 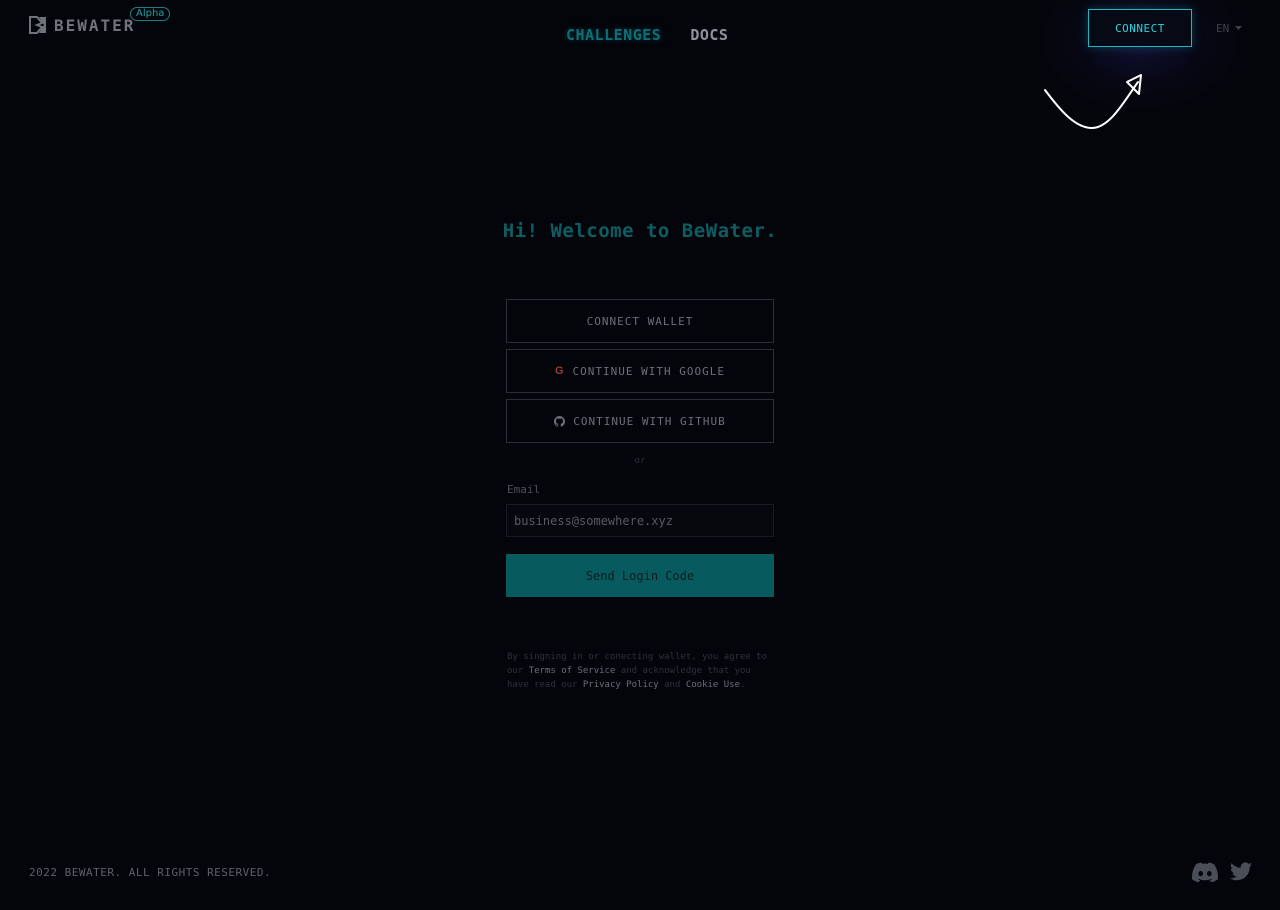 I want to click on connect-wallet-button: CONNECT WALLET, so click(x=640, y=321).